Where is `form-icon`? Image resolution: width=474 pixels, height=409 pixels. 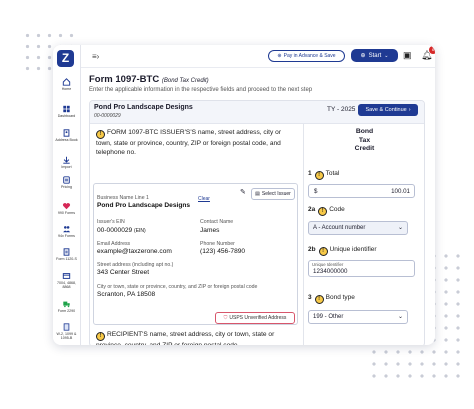
form-icon is located at coordinates (66, 252).